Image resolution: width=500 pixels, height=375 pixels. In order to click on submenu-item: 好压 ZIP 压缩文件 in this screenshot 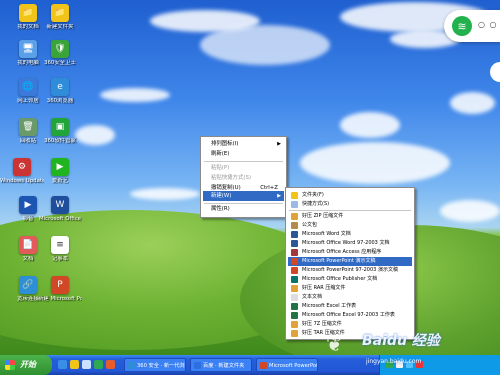, I will do `click(350, 216)`.